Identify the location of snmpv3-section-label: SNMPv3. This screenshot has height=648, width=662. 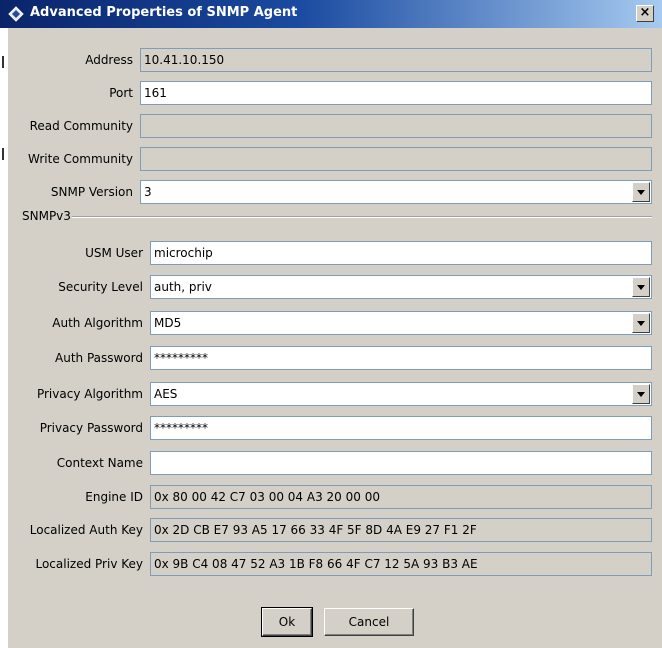
(46, 216).